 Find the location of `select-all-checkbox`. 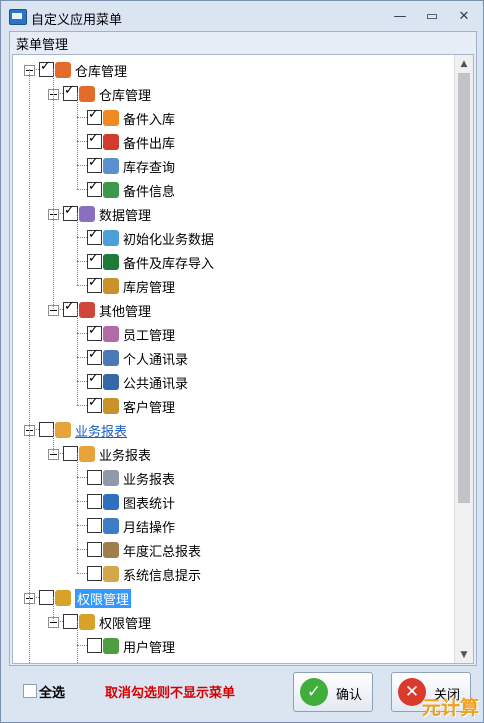

select-all-checkbox is located at coordinates (30, 691).